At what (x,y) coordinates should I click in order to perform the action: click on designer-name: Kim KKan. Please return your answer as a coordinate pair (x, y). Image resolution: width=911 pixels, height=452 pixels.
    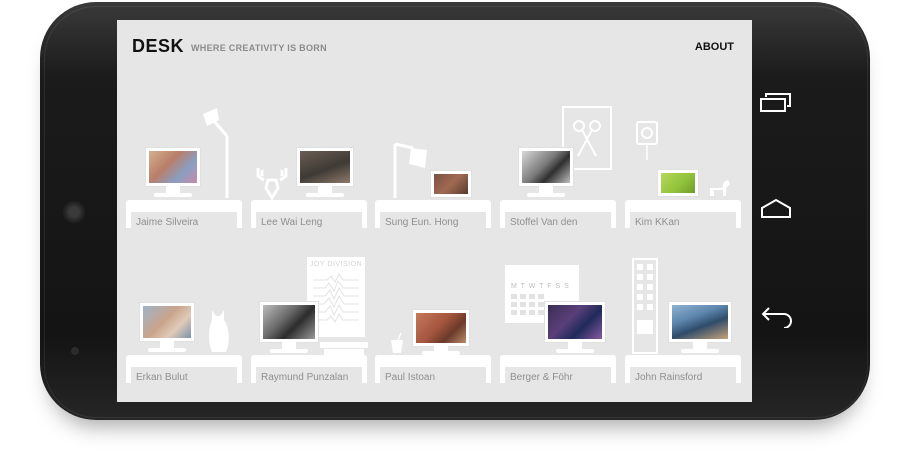
    Looking at the image, I should click on (657, 222).